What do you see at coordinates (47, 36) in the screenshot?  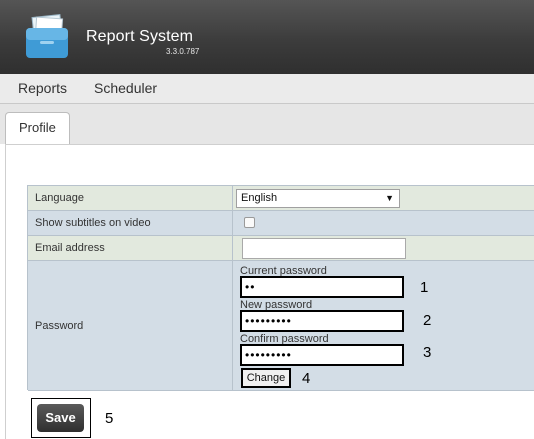 I see `folder-logo-icon` at bounding box center [47, 36].